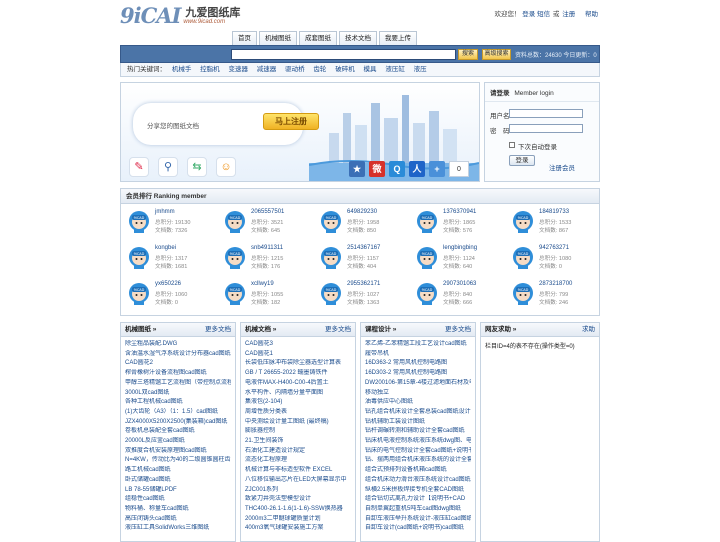 The height and width of the screenshot is (542, 720). What do you see at coordinates (182, 69) in the screenshot?
I see `hot-keyword: 机械手` at bounding box center [182, 69].